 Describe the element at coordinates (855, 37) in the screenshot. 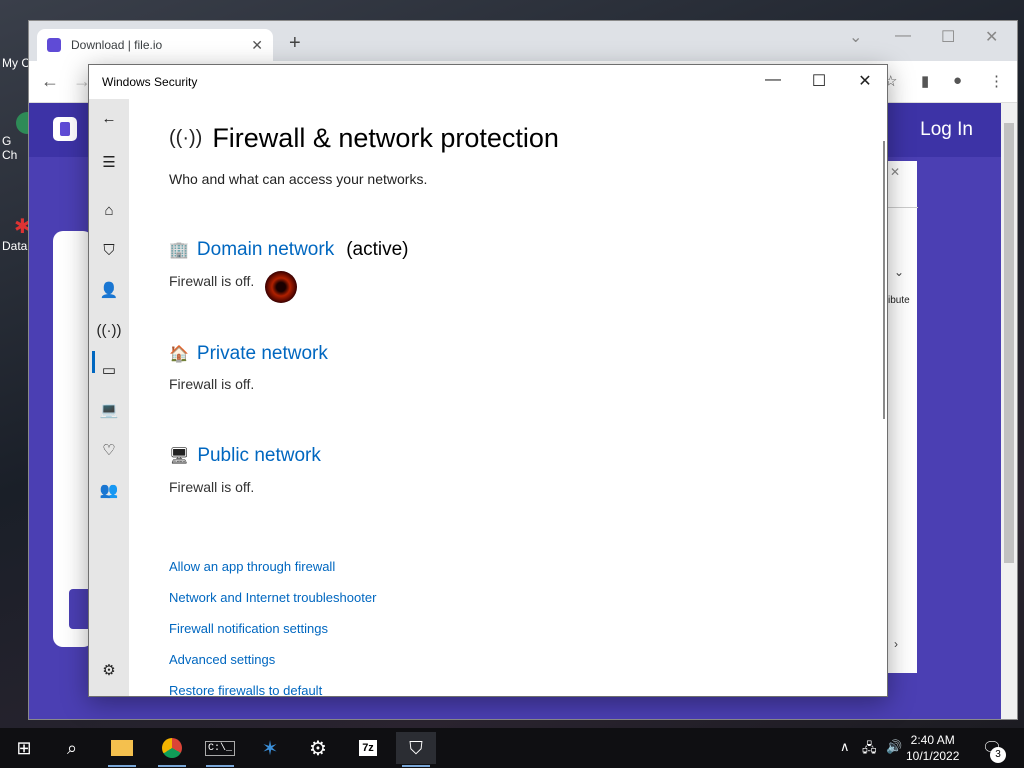

I see `tab-search-icon: ⌄` at that location.